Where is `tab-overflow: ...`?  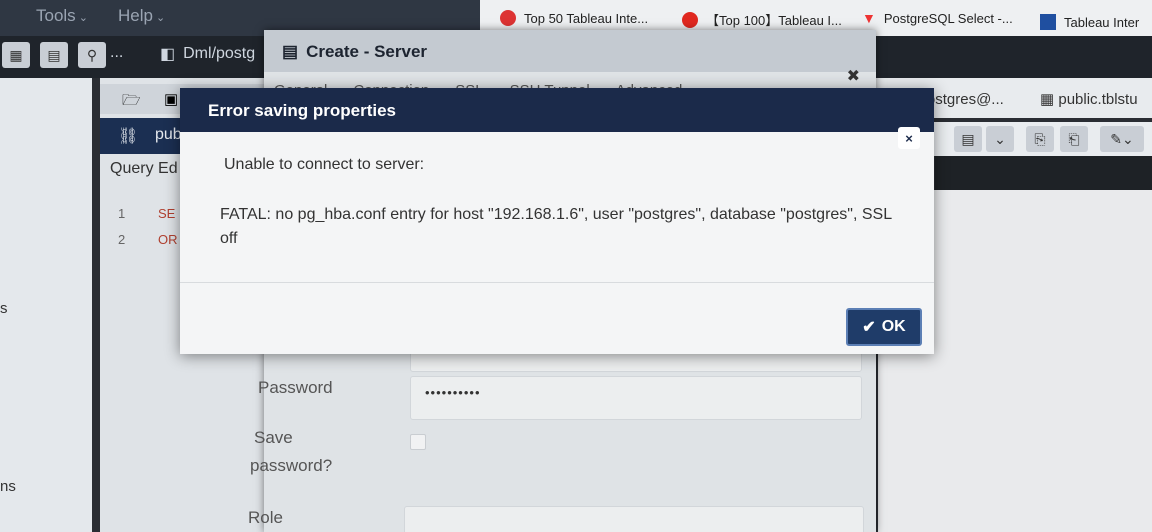 tab-overflow: ... is located at coordinates (116, 53).